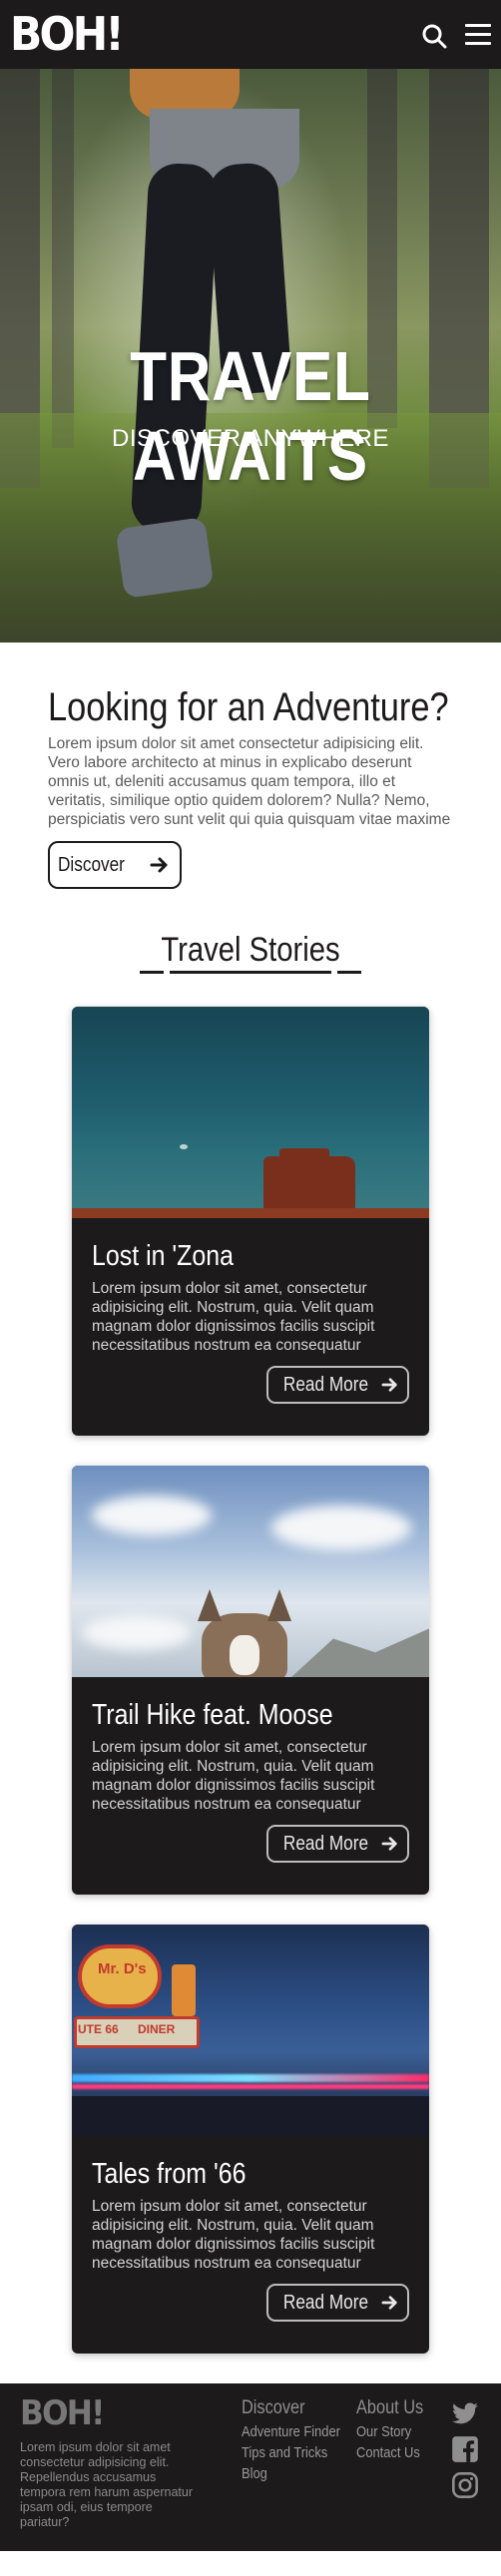  What do you see at coordinates (165, 558) in the screenshot?
I see `hero-shoe` at bounding box center [165, 558].